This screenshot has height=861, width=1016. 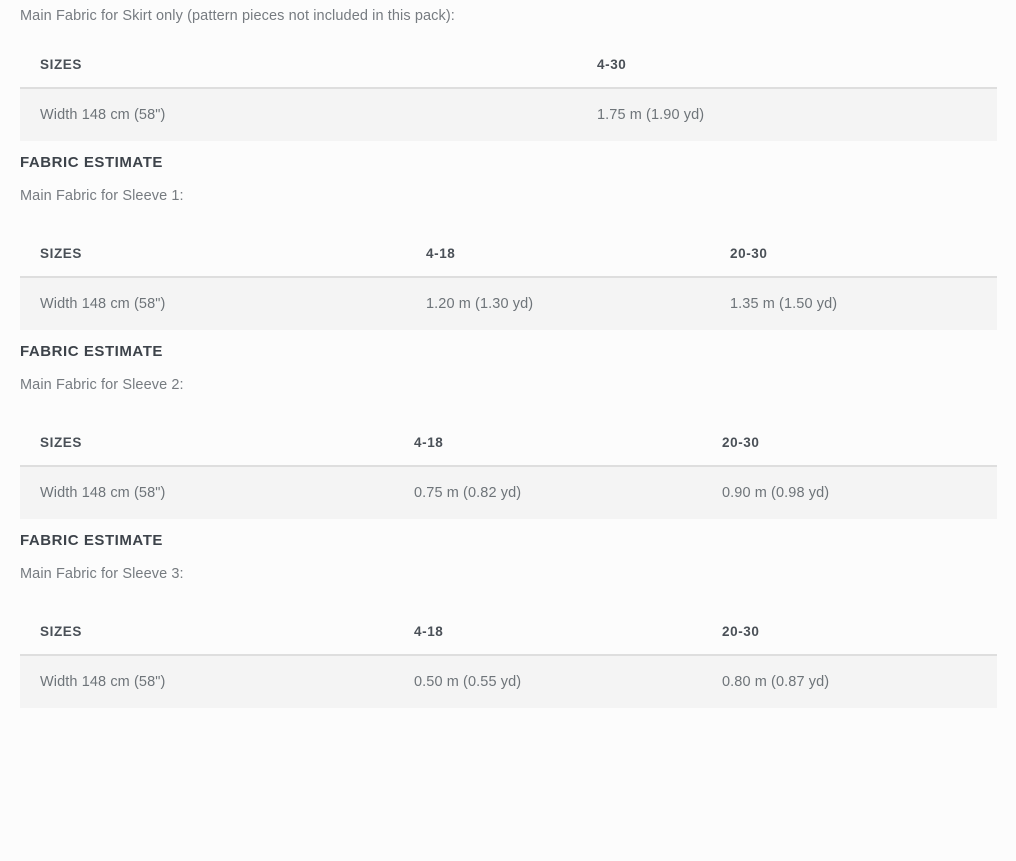 What do you see at coordinates (102, 196) in the screenshot?
I see `section-paragraph-sleeve-1: Main Fabric for Sleeve 1:` at bounding box center [102, 196].